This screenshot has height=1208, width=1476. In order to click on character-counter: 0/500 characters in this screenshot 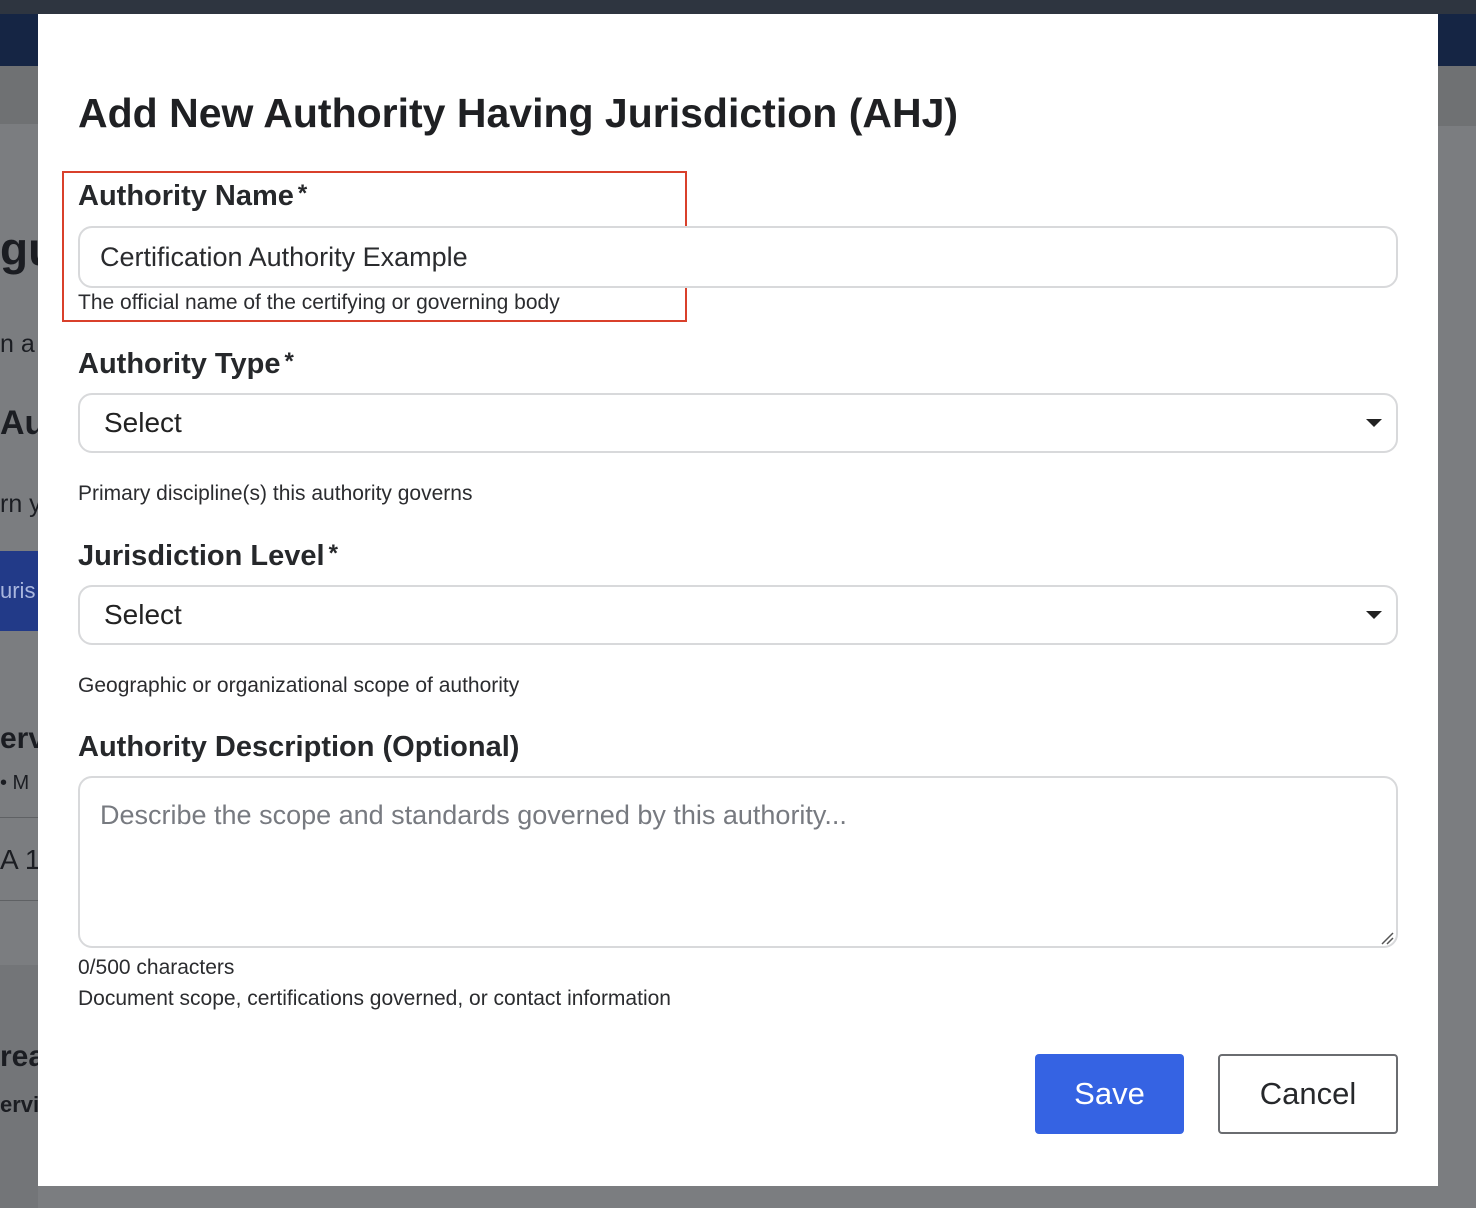, I will do `click(156, 967)`.